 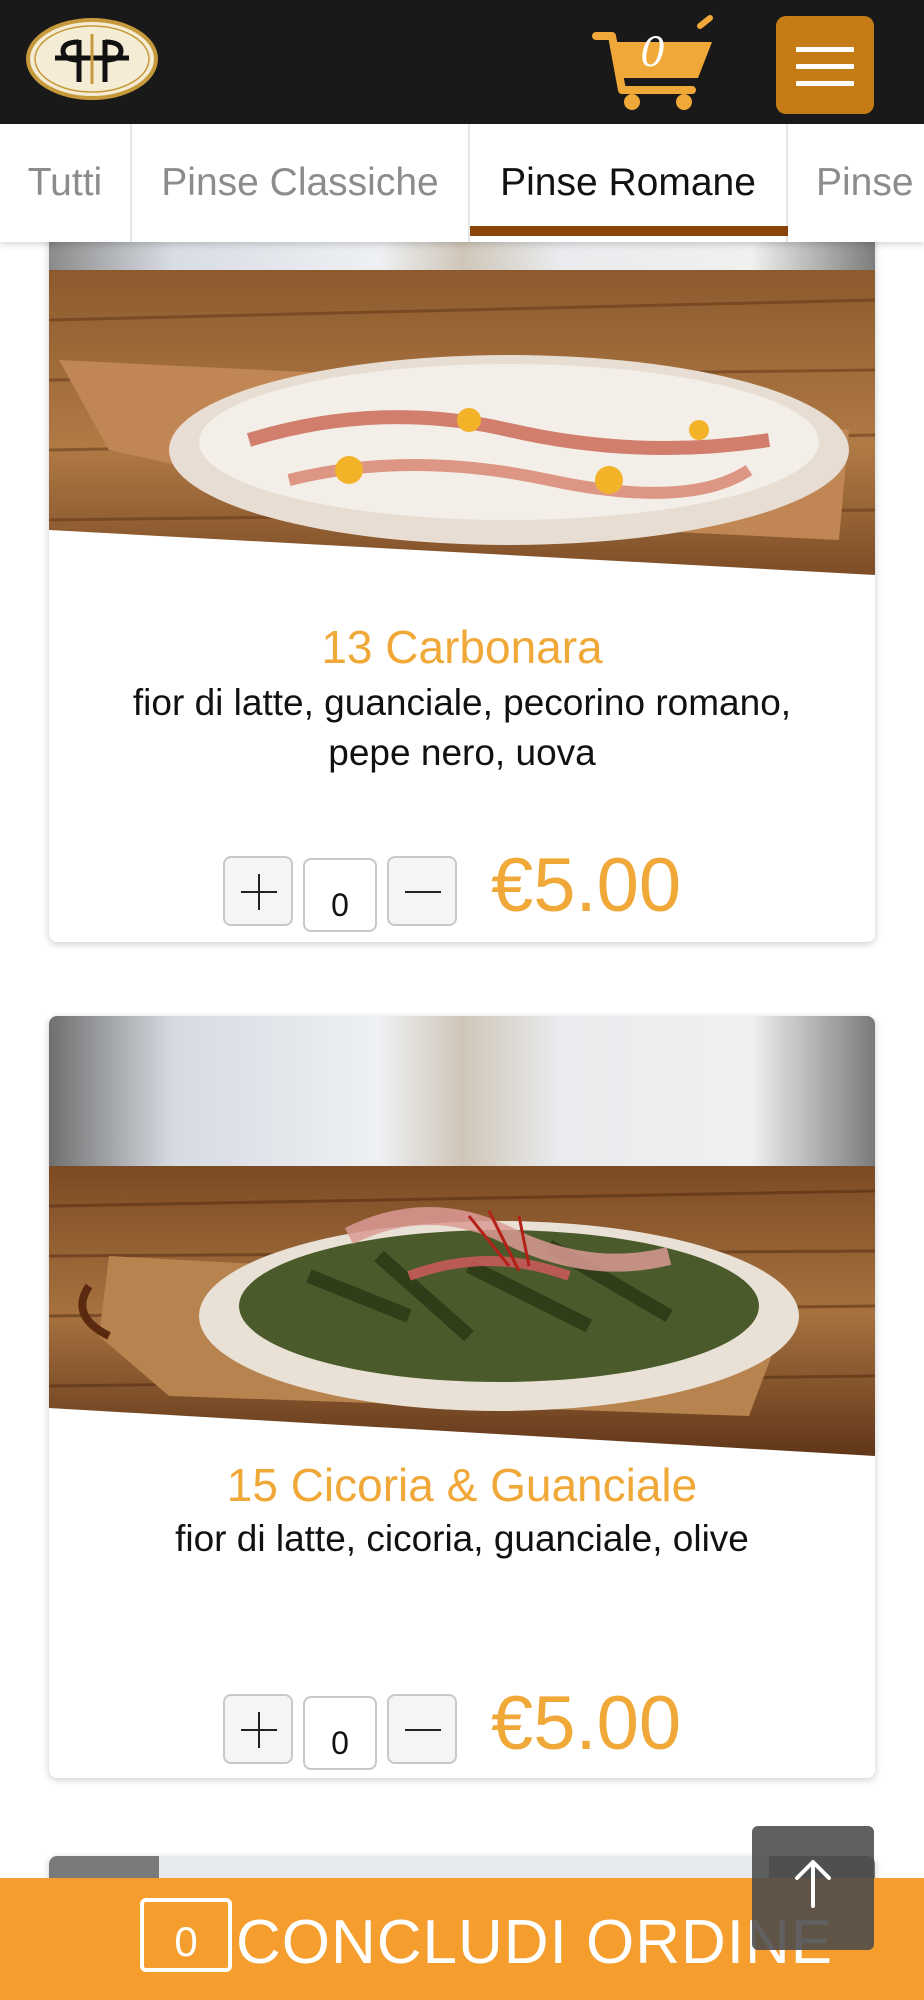 What do you see at coordinates (653, 53) in the screenshot?
I see `cart-count: 0` at bounding box center [653, 53].